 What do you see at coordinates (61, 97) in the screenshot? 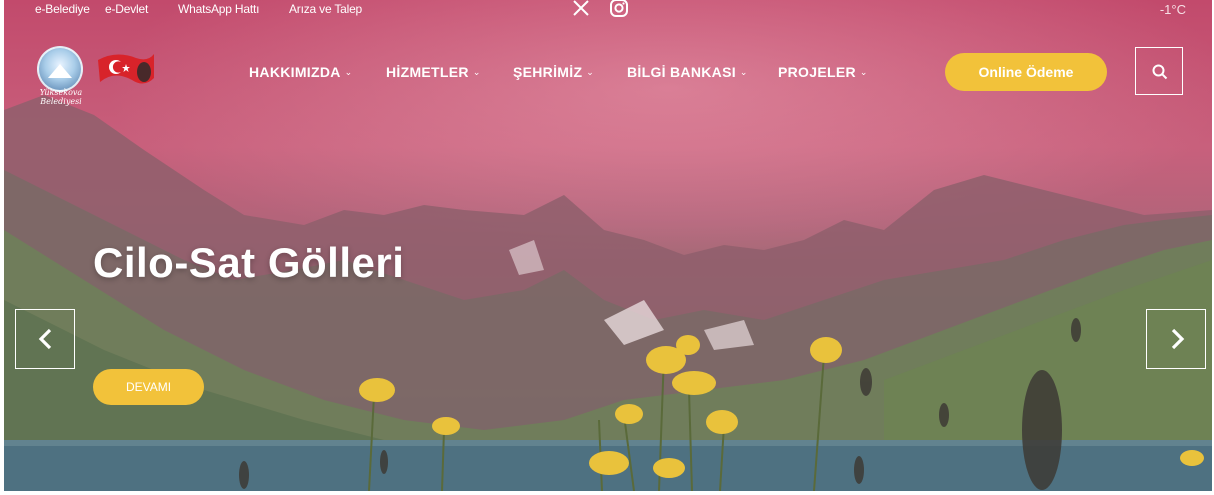
I see `municipality-logo-text: Yüksekova Belediyesi` at bounding box center [61, 97].